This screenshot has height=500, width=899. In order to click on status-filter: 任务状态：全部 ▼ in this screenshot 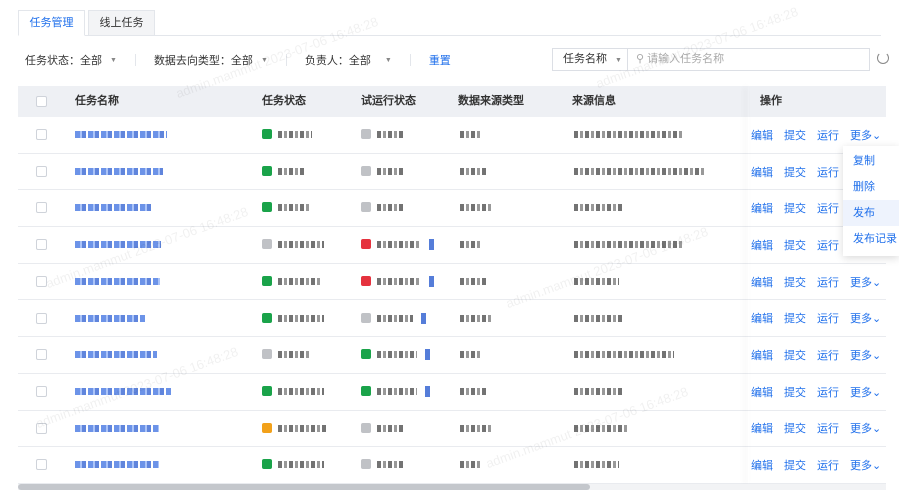, I will do `click(71, 60)`.